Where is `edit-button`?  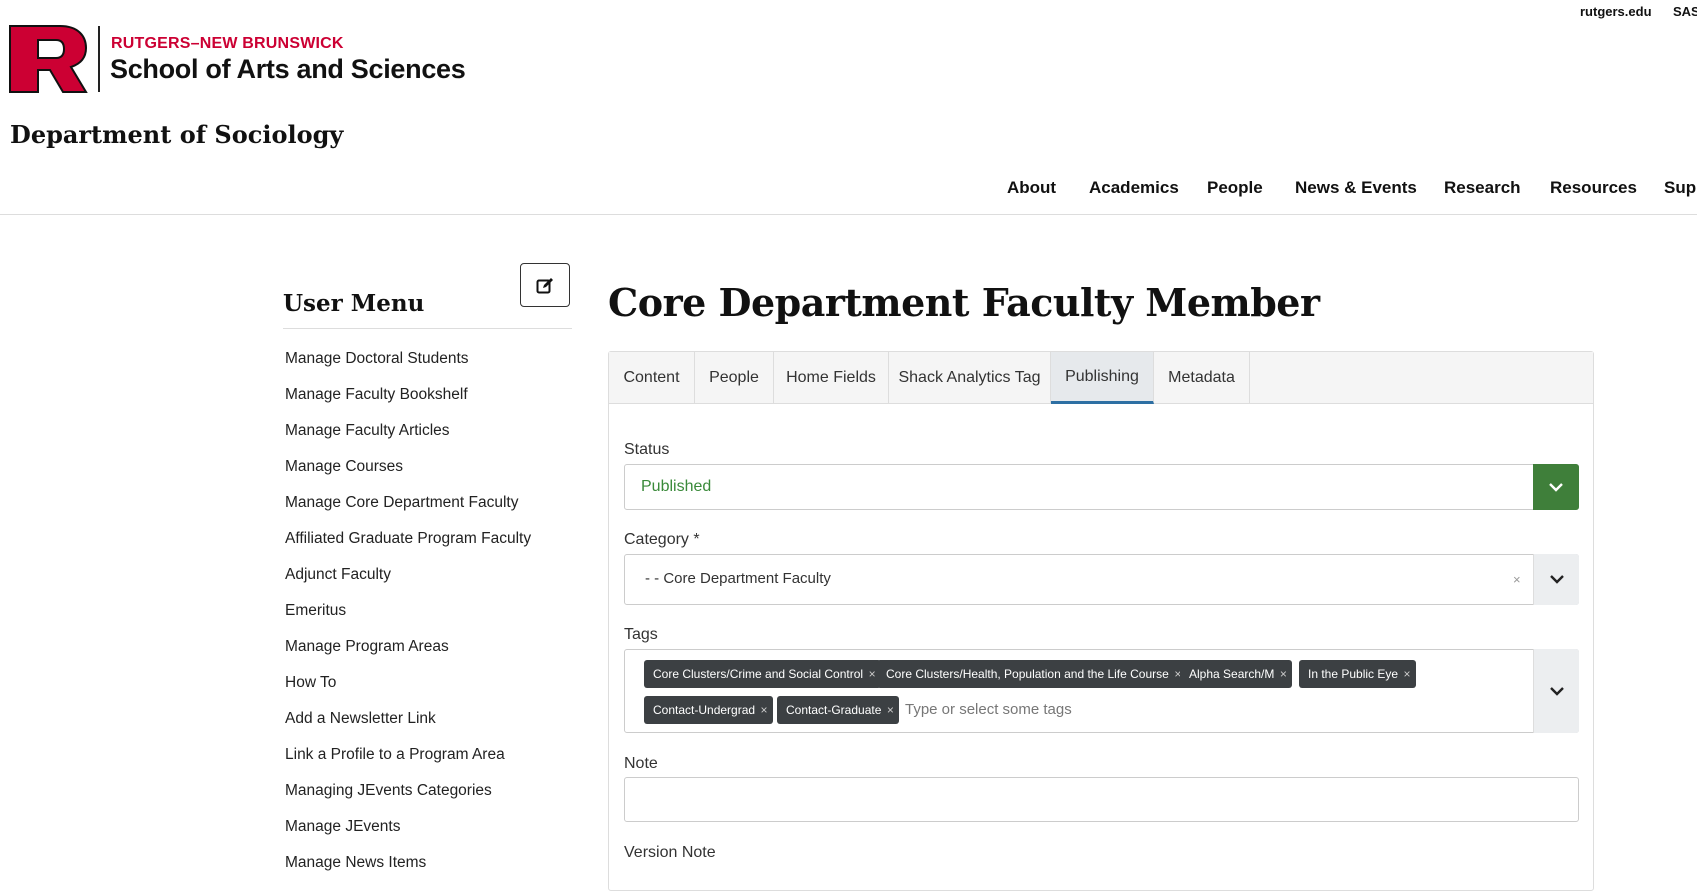
edit-button is located at coordinates (545, 285).